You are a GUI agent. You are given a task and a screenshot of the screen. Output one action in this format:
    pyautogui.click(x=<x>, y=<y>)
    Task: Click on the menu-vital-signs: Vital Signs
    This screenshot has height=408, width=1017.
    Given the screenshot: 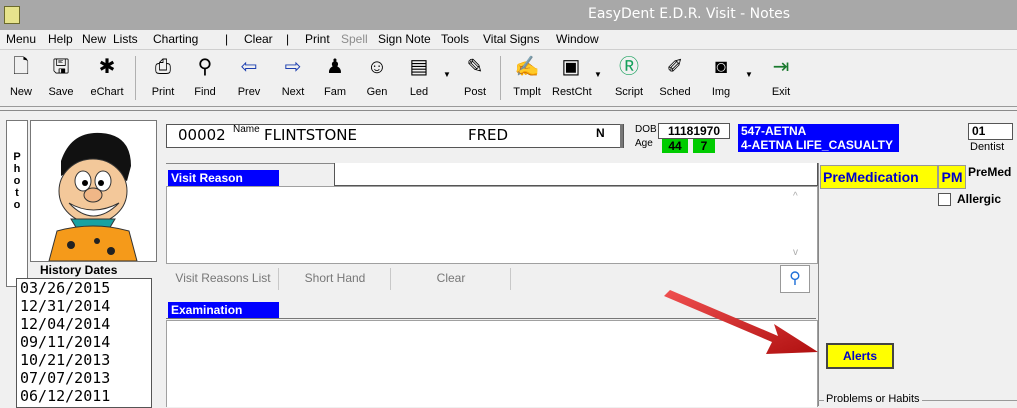 What is the action you would take?
    pyautogui.click(x=511, y=39)
    